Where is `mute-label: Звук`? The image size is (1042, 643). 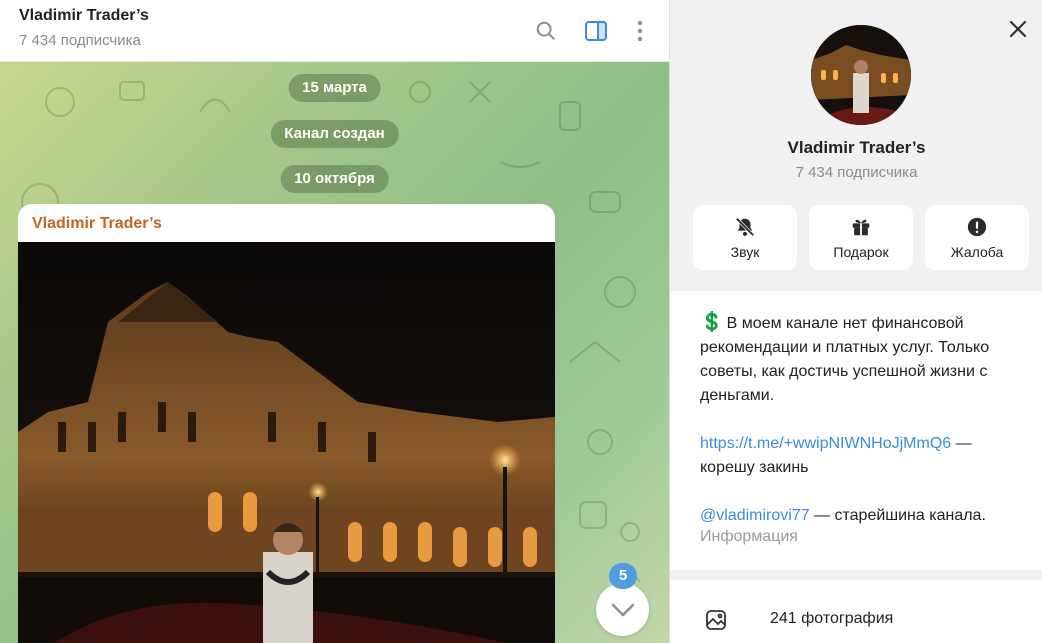
mute-label: Звук is located at coordinates (745, 252).